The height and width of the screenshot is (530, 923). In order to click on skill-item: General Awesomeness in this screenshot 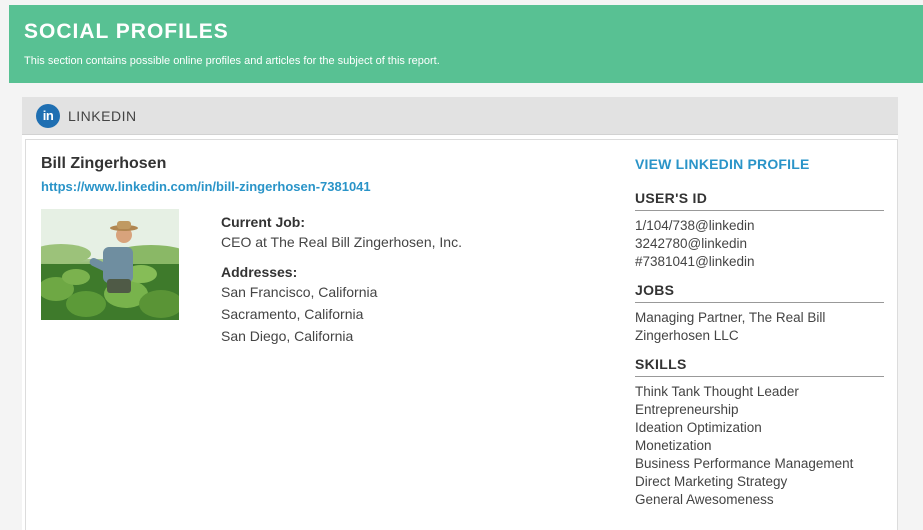, I will do `click(704, 499)`.